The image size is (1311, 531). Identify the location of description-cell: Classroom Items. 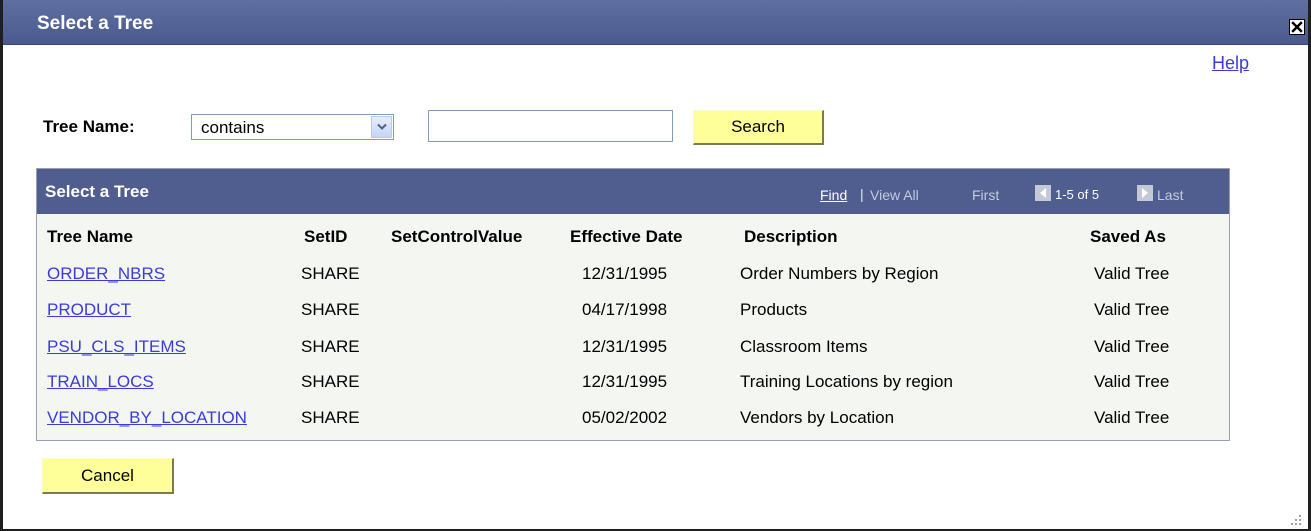
(804, 346).